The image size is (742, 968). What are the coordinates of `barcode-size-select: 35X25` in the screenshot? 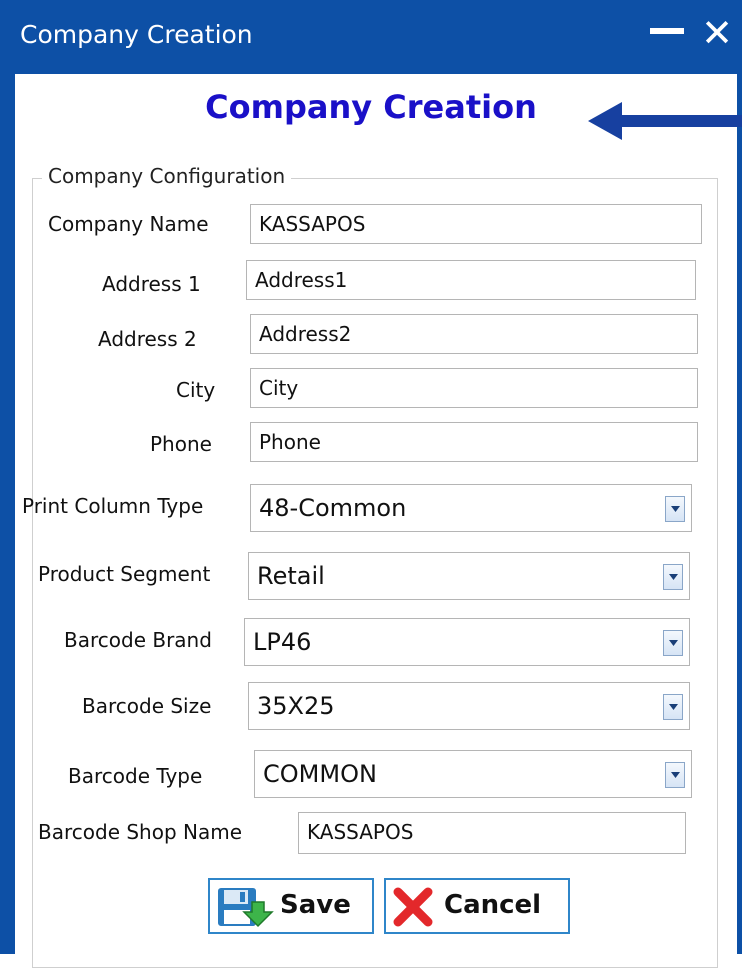 It's located at (469, 706).